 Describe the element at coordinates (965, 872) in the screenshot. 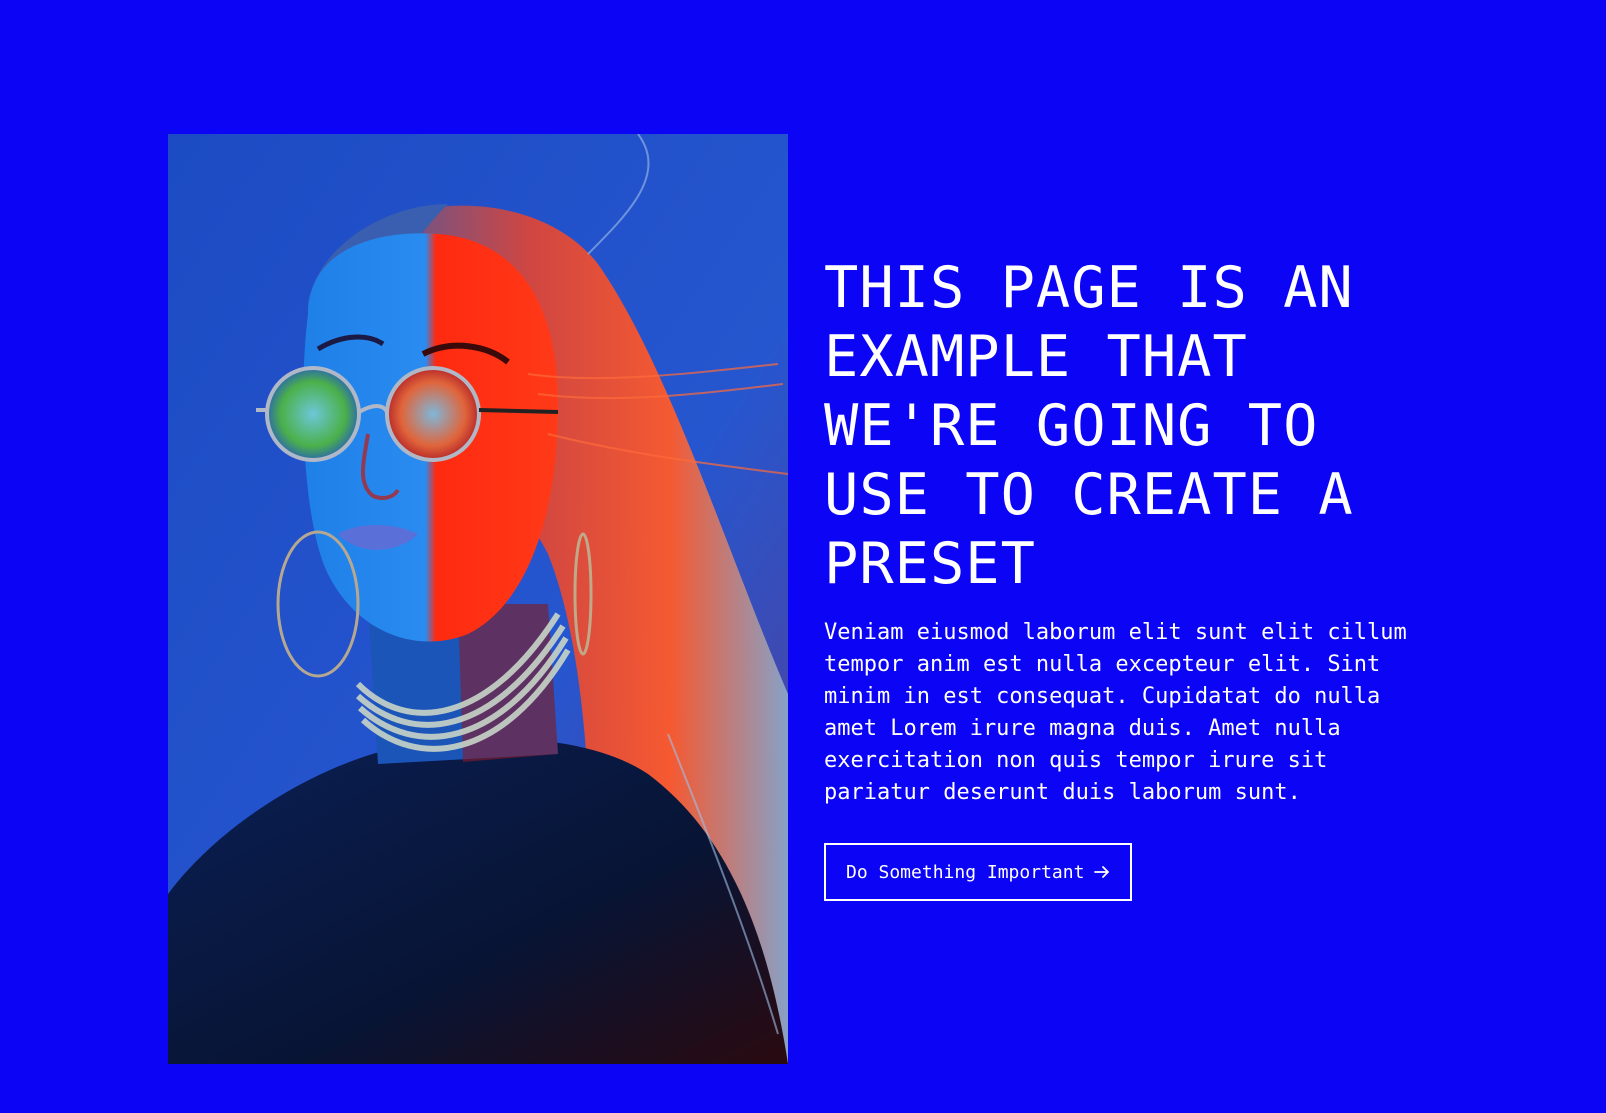

I see `cta-label: Do Something Important` at that location.